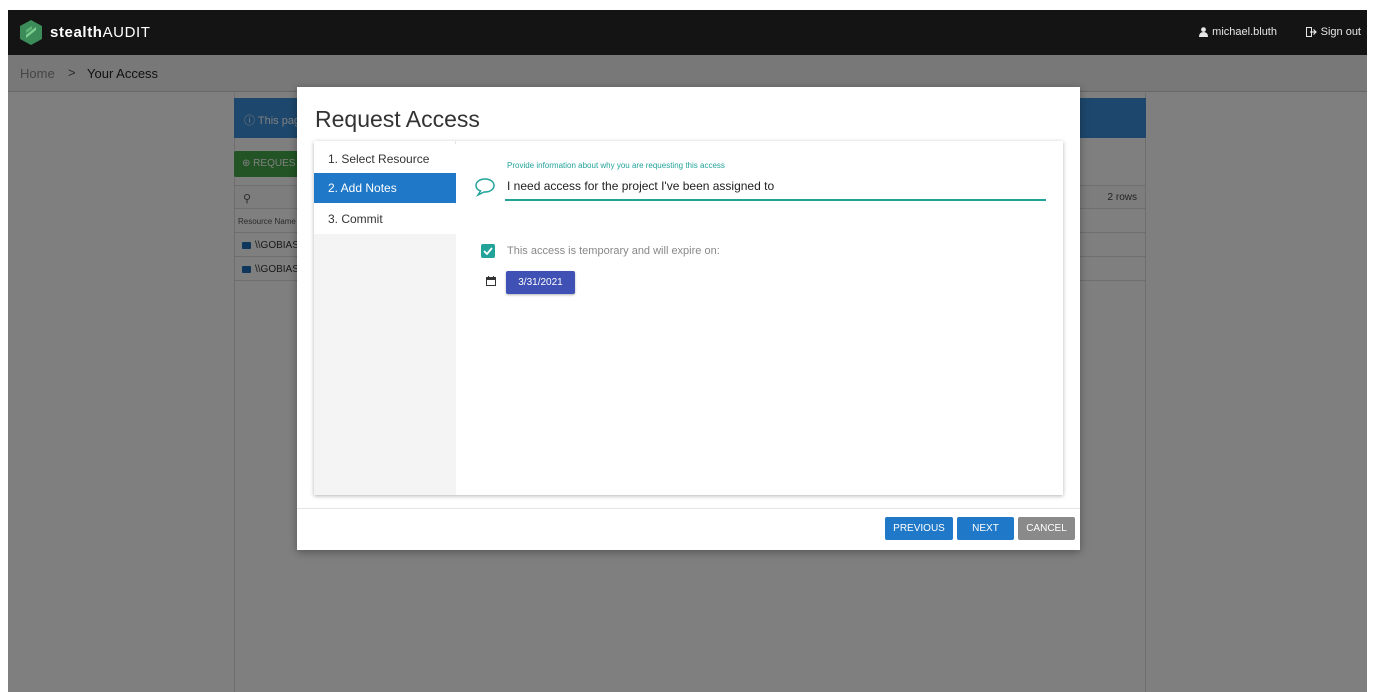  What do you see at coordinates (919, 528) in the screenshot?
I see `previous-button: PREVIOUS` at bounding box center [919, 528].